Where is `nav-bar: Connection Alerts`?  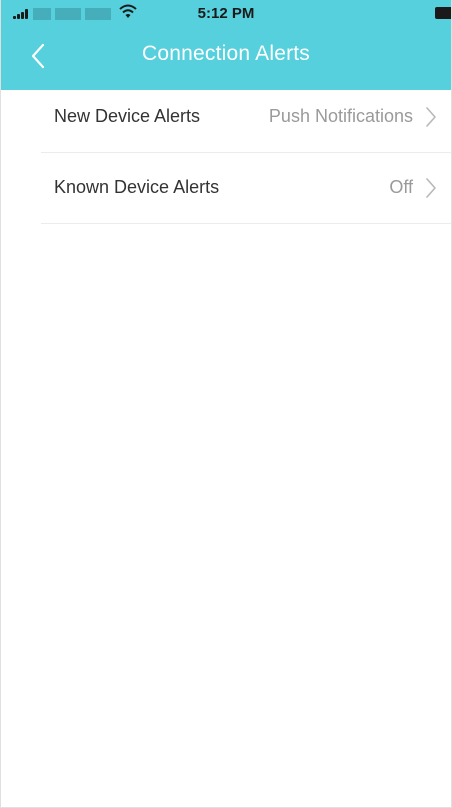
nav-bar: Connection Alerts is located at coordinates (226, 56).